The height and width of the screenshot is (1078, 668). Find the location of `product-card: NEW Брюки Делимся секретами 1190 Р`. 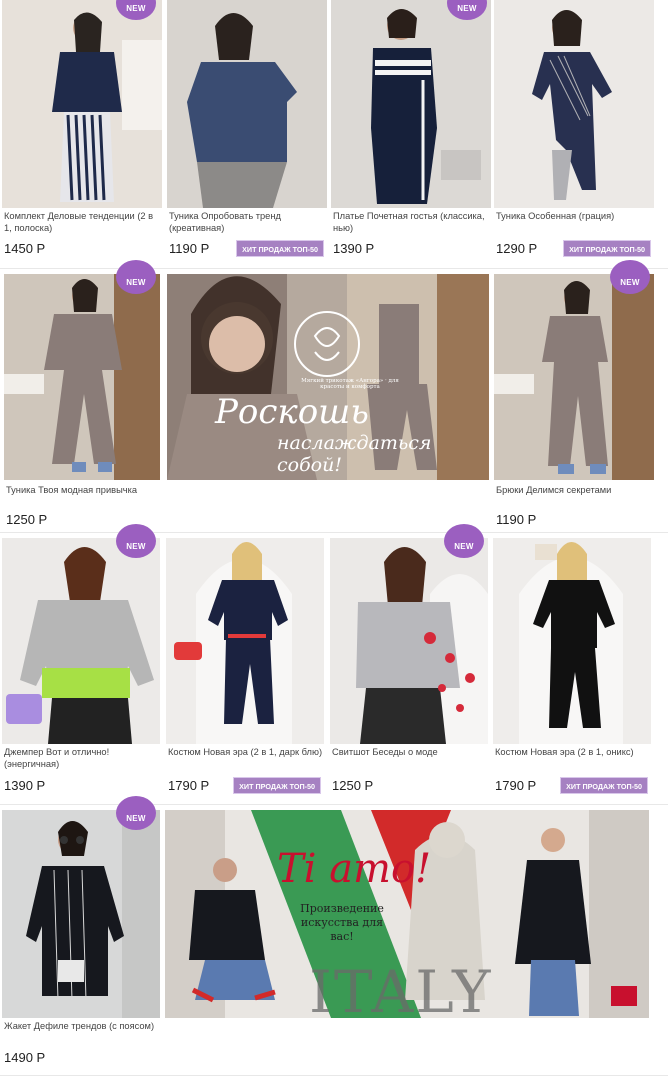

product-card: NEW Брюки Делимся секретами 1190 Р is located at coordinates (575, 396).